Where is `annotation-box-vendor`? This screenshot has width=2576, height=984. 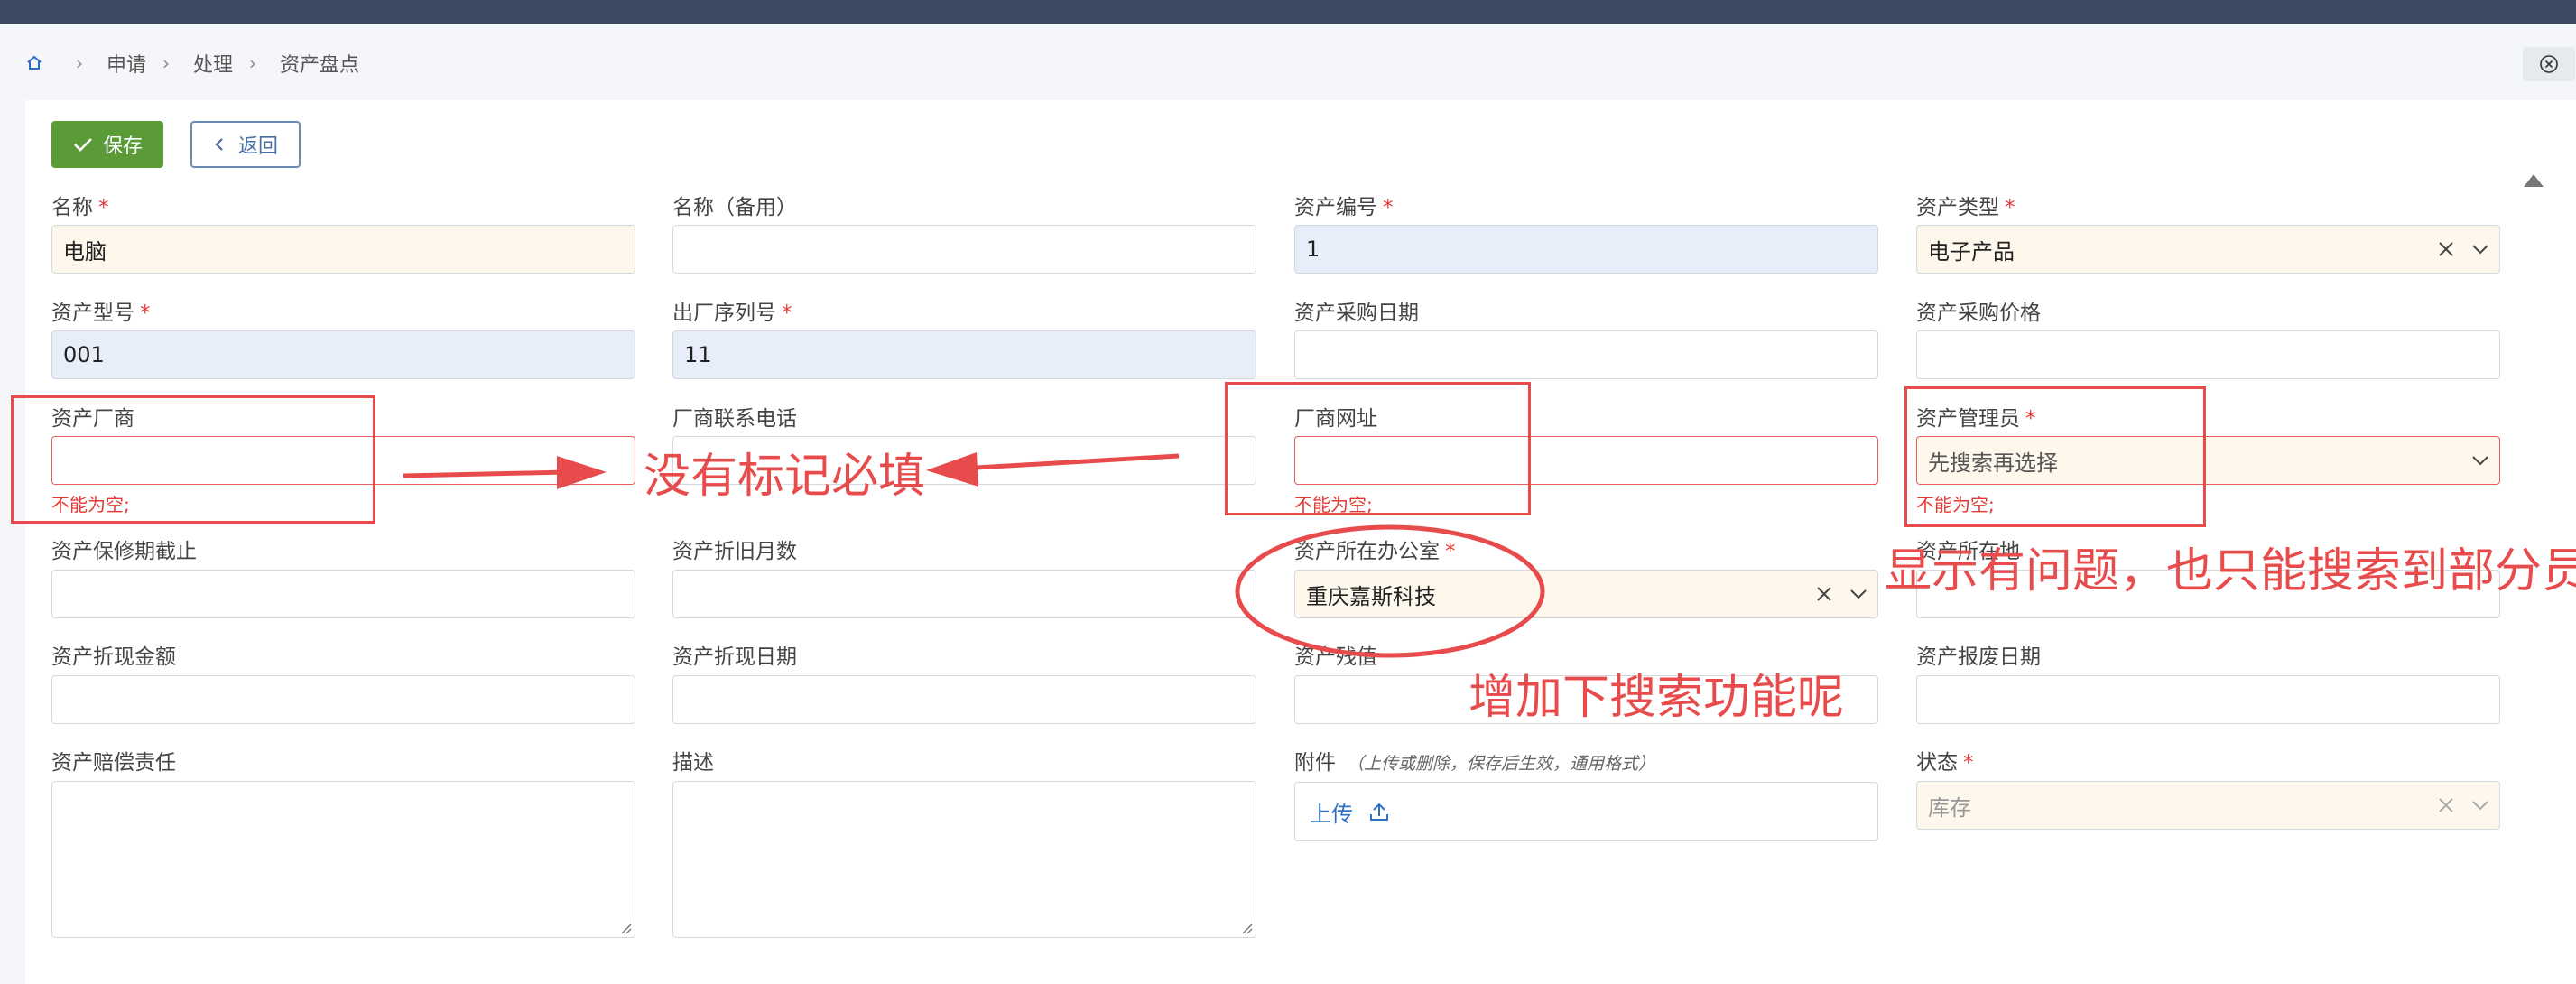 annotation-box-vendor is located at coordinates (193, 459).